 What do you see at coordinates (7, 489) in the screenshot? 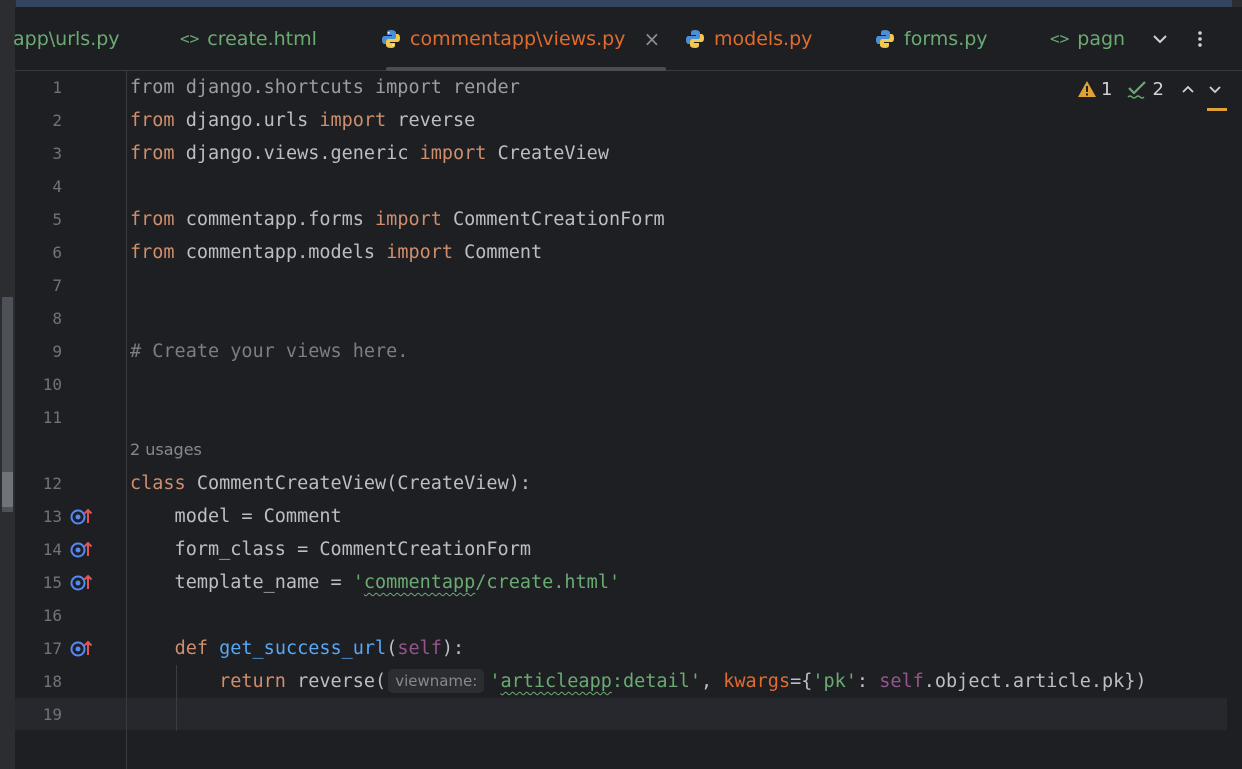
I see `scrollbar-thumb-highlight` at bounding box center [7, 489].